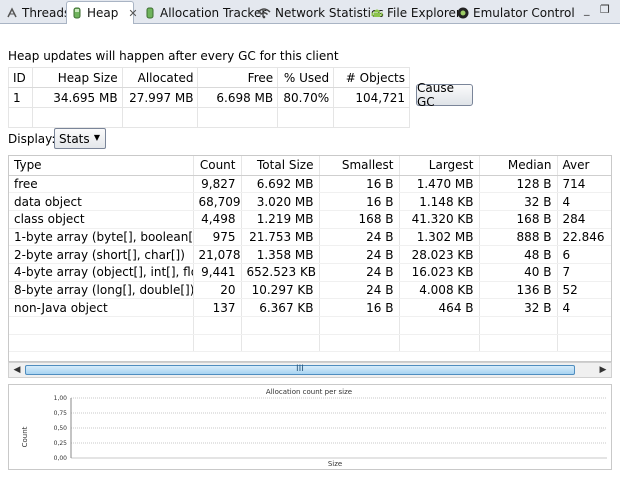 The width and height of the screenshot is (620, 499). What do you see at coordinates (17, 370) in the screenshot?
I see `scroll-left-icon: ◀` at bounding box center [17, 370].